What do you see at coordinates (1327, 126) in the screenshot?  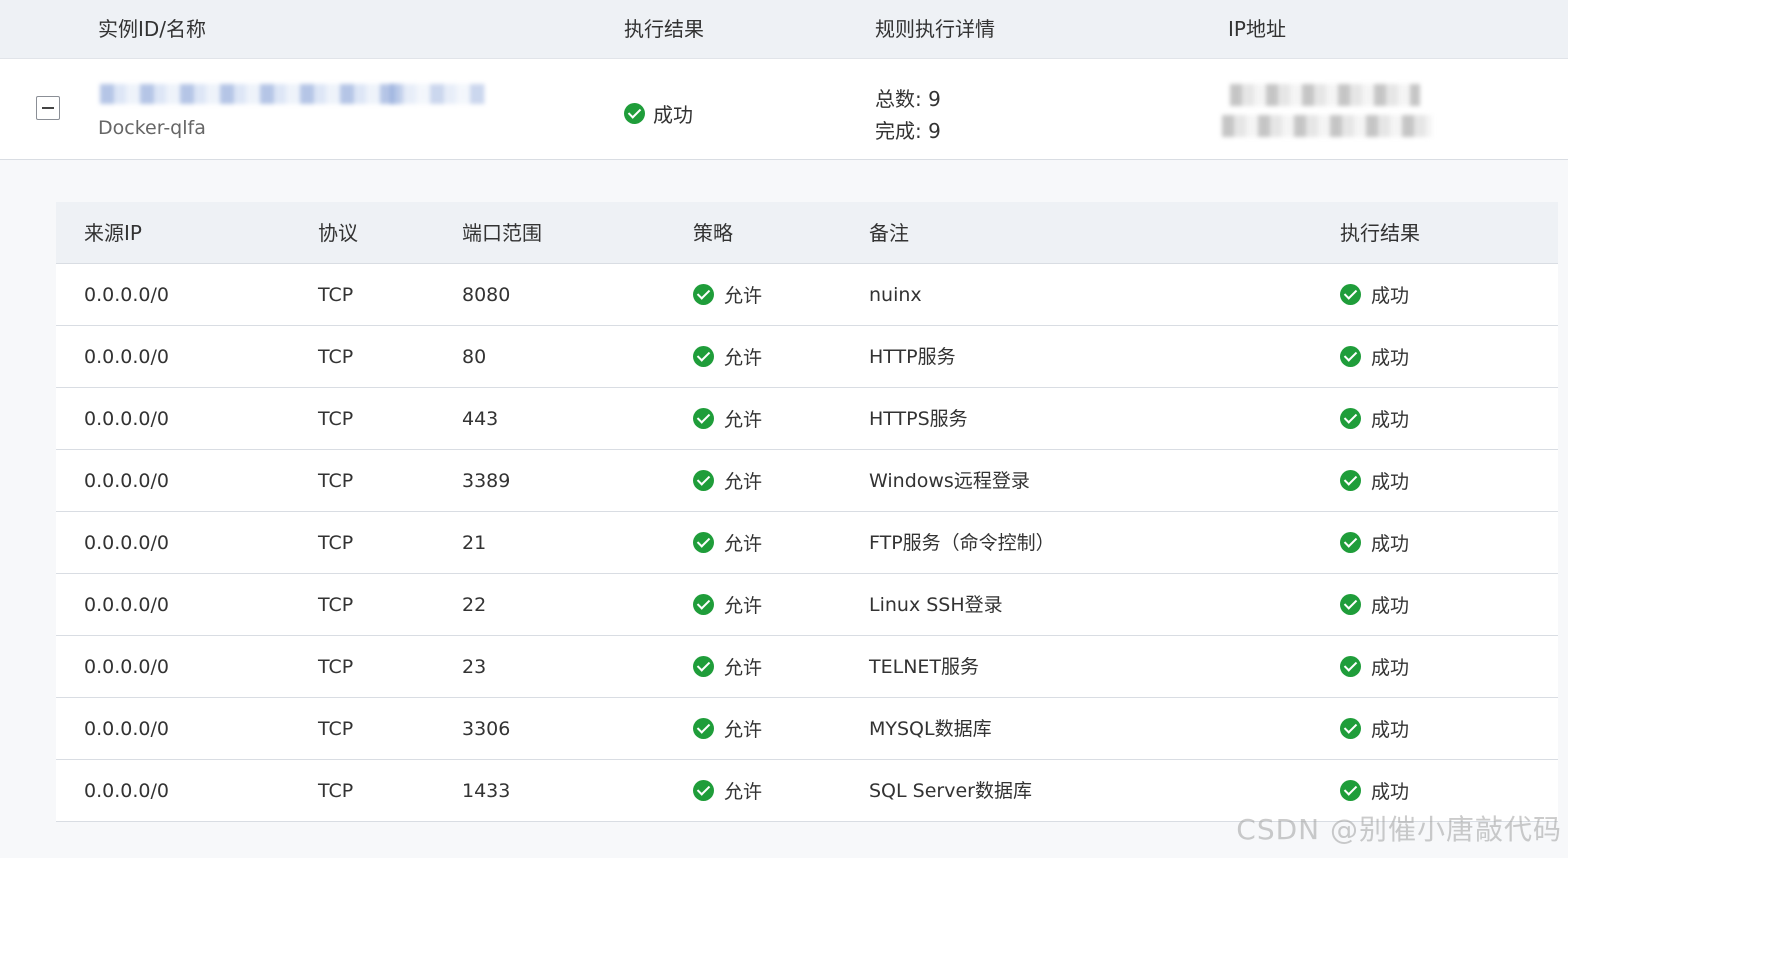 I see `redacted-ip-private` at bounding box center [1327, 126].